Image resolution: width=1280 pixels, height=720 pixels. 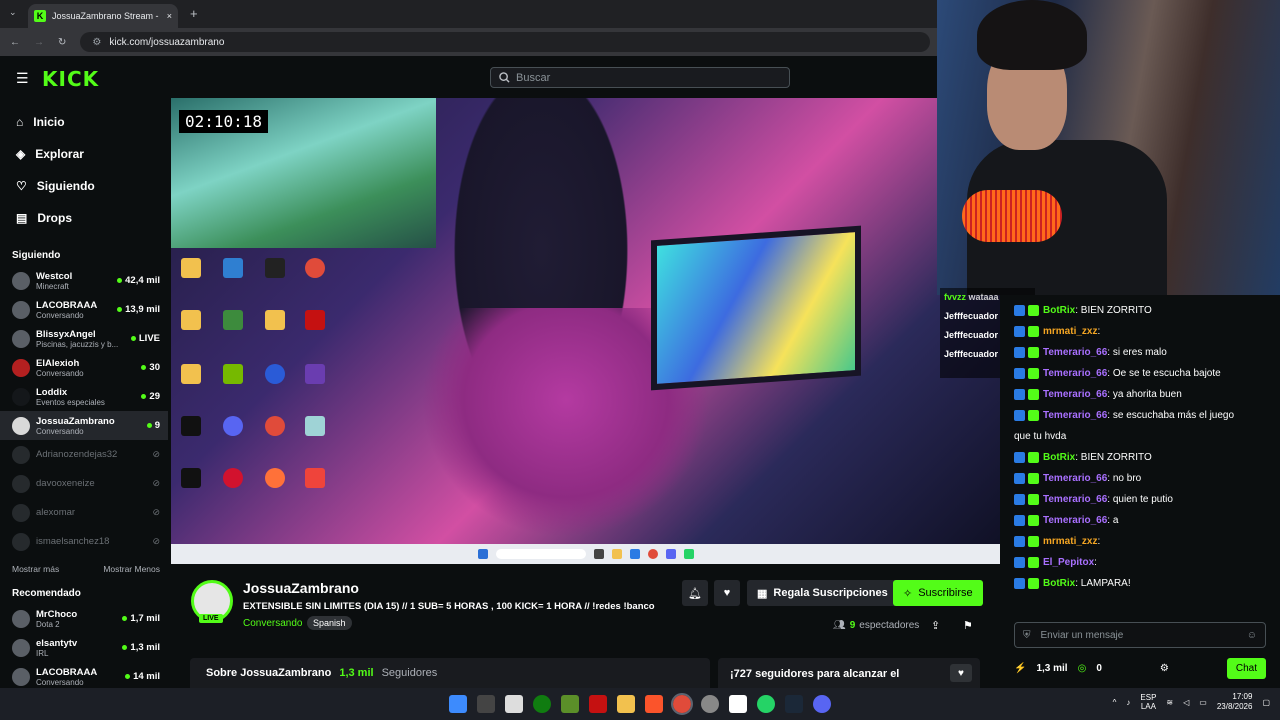 I want to click on stream-category: Conversando, so click(x=272, y=623).